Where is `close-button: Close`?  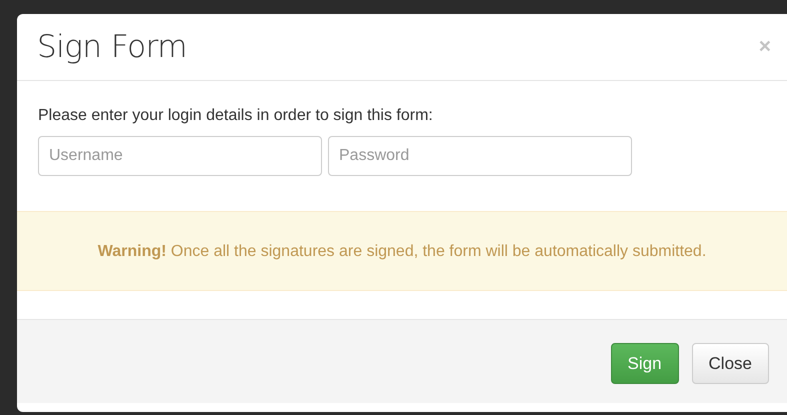 close-button: Close is located at coordinates (730, 363).